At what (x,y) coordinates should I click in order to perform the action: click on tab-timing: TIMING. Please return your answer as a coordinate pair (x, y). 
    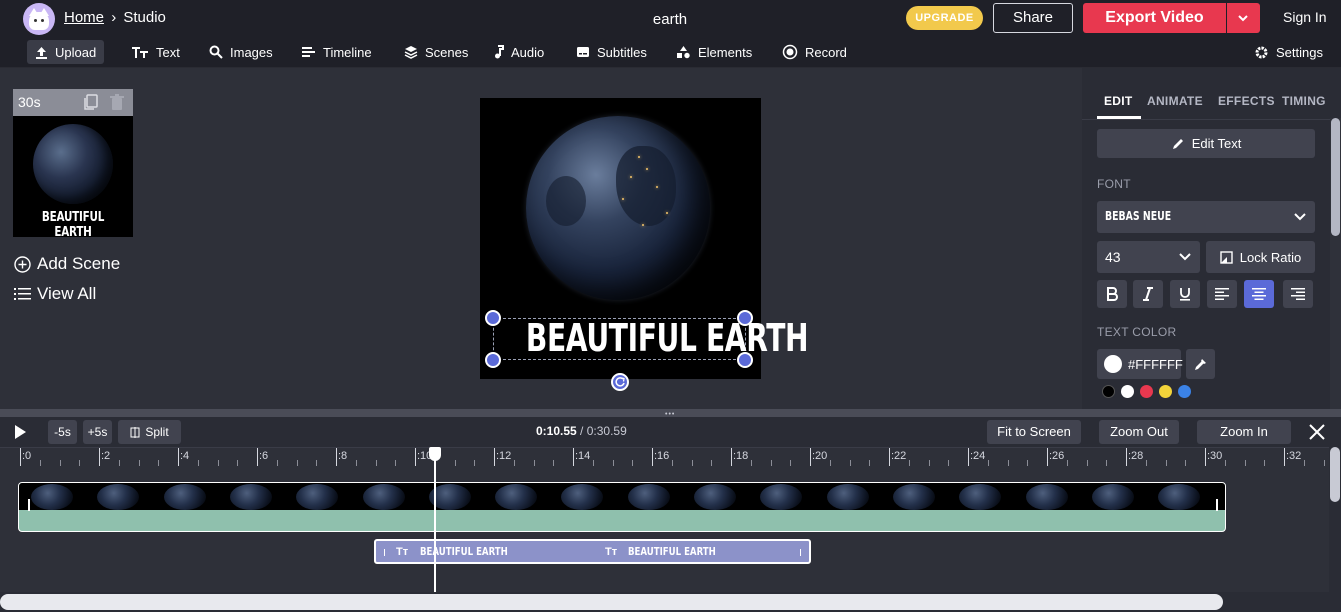
    Looking at the image, I should click on (1304, 101).